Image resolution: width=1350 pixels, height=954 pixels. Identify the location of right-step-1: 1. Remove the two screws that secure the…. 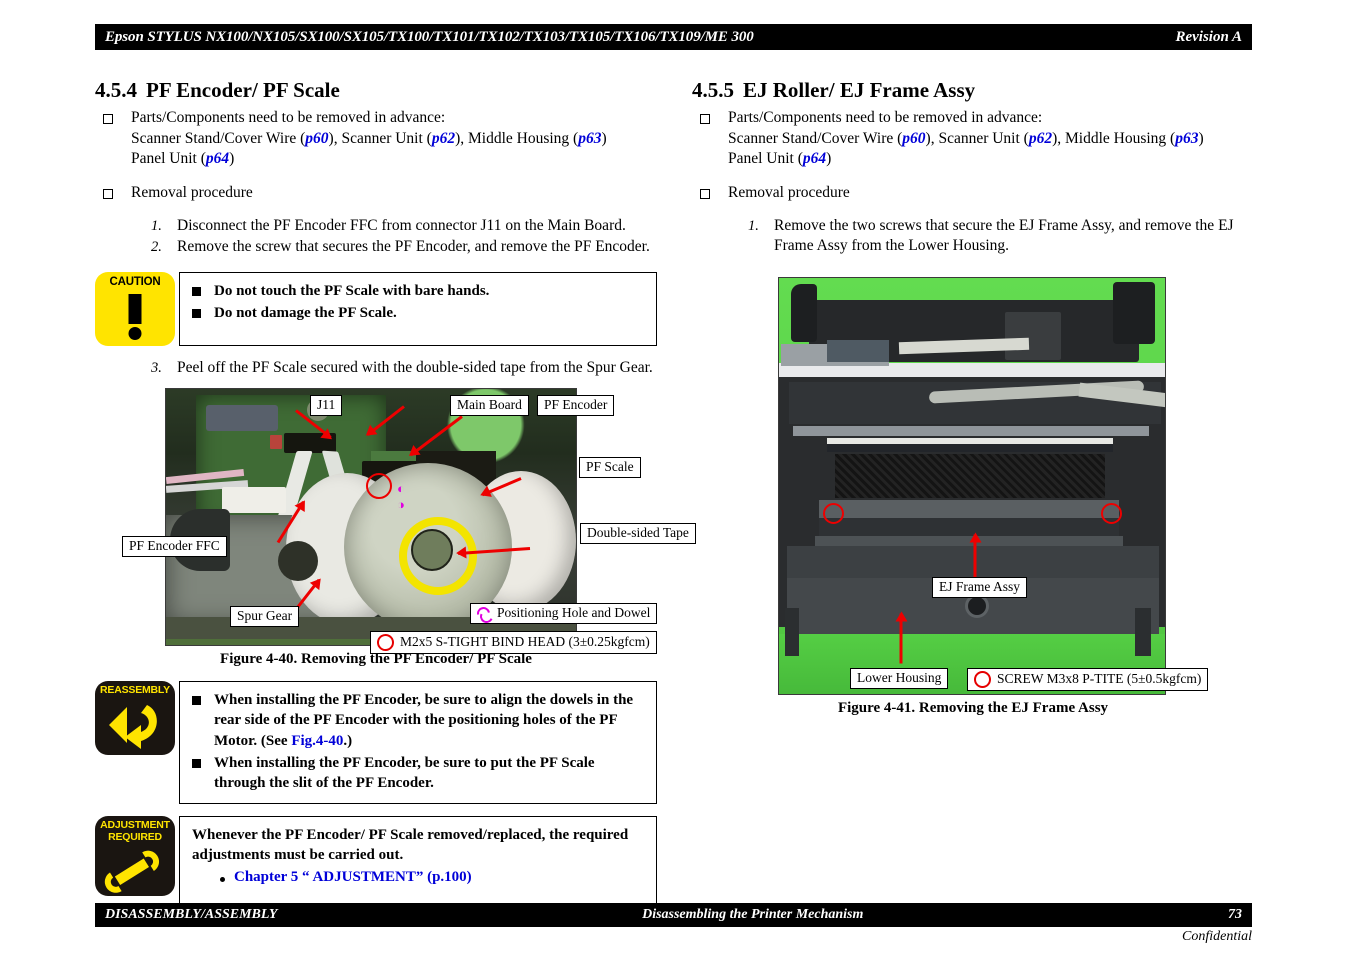
(1001, 236).